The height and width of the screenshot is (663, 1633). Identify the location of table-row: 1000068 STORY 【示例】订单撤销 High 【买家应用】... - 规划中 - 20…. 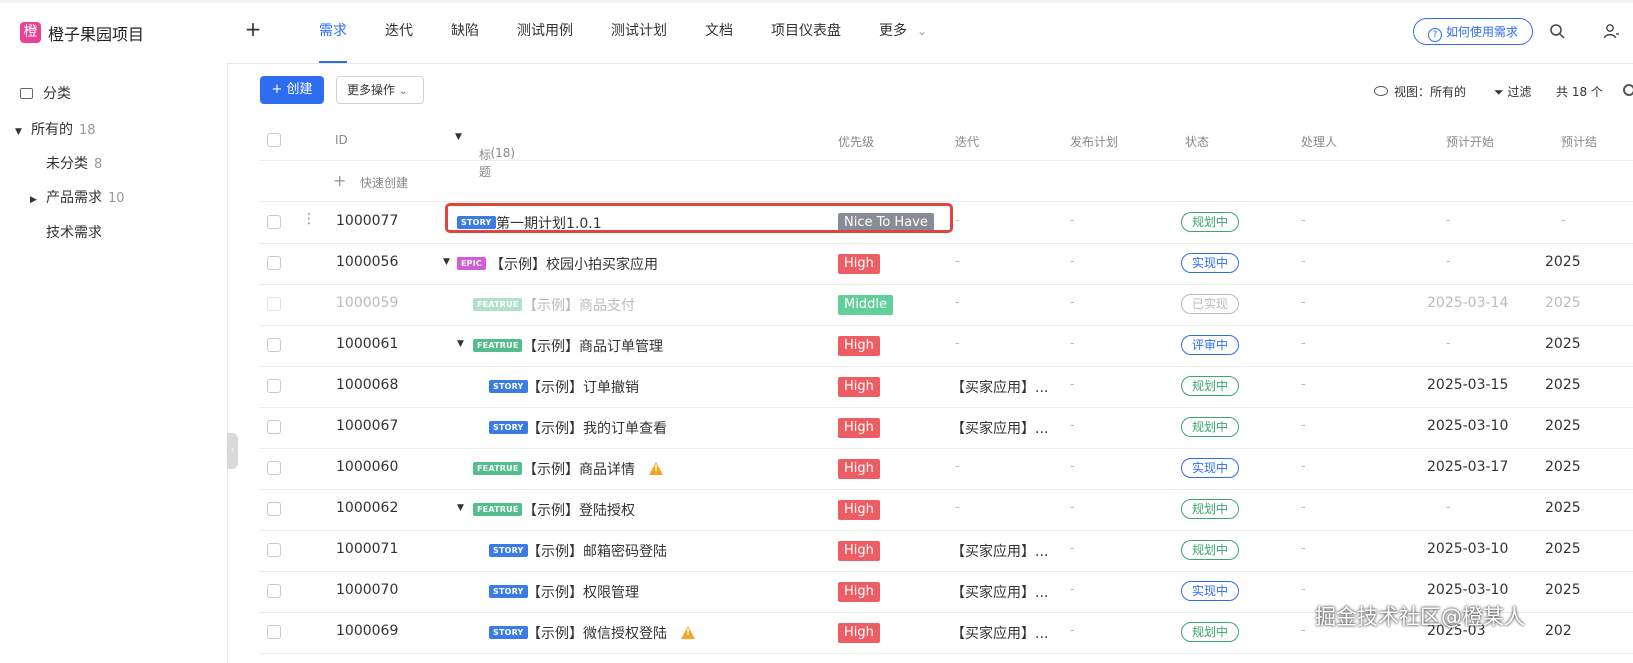
(946, 387).